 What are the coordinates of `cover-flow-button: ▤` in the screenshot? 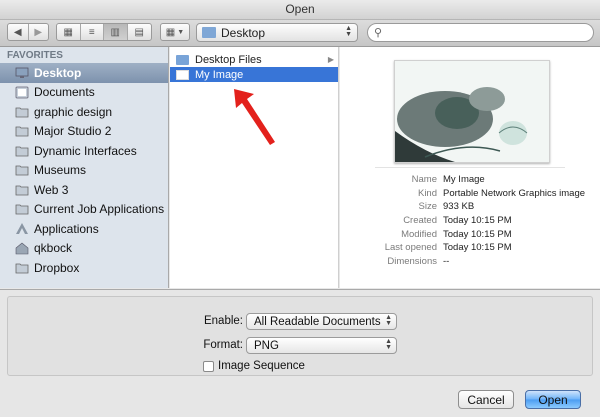 It's located at (139, 32).